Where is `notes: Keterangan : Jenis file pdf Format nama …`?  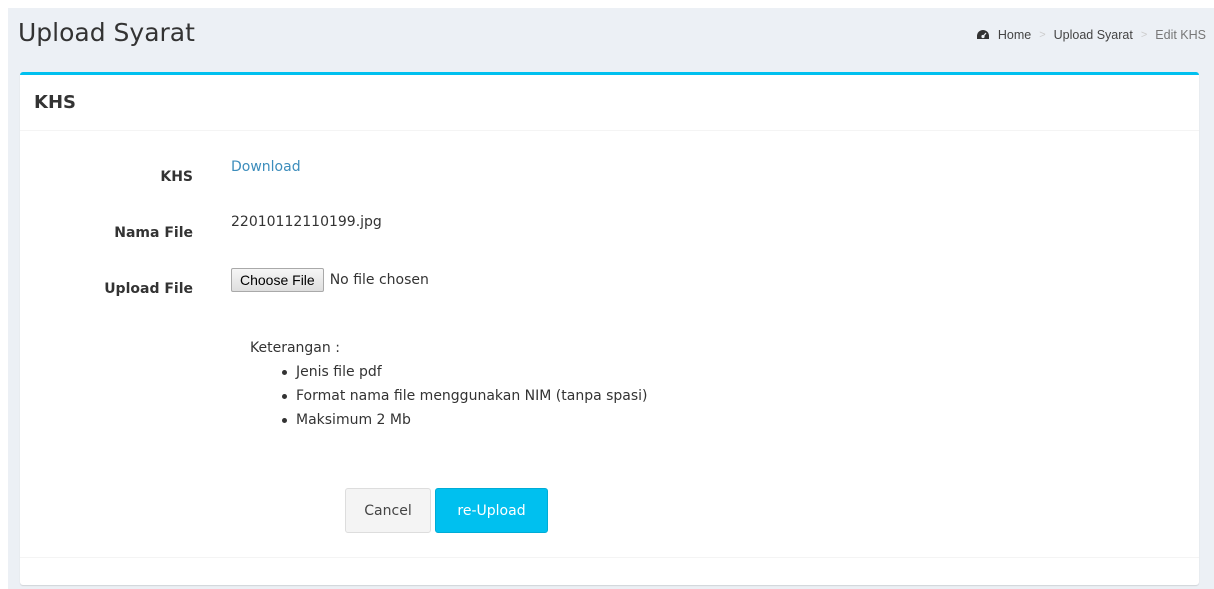
notes: Keterangan : Jenis file pdf Format nama … is located at coordinates (449, 386).